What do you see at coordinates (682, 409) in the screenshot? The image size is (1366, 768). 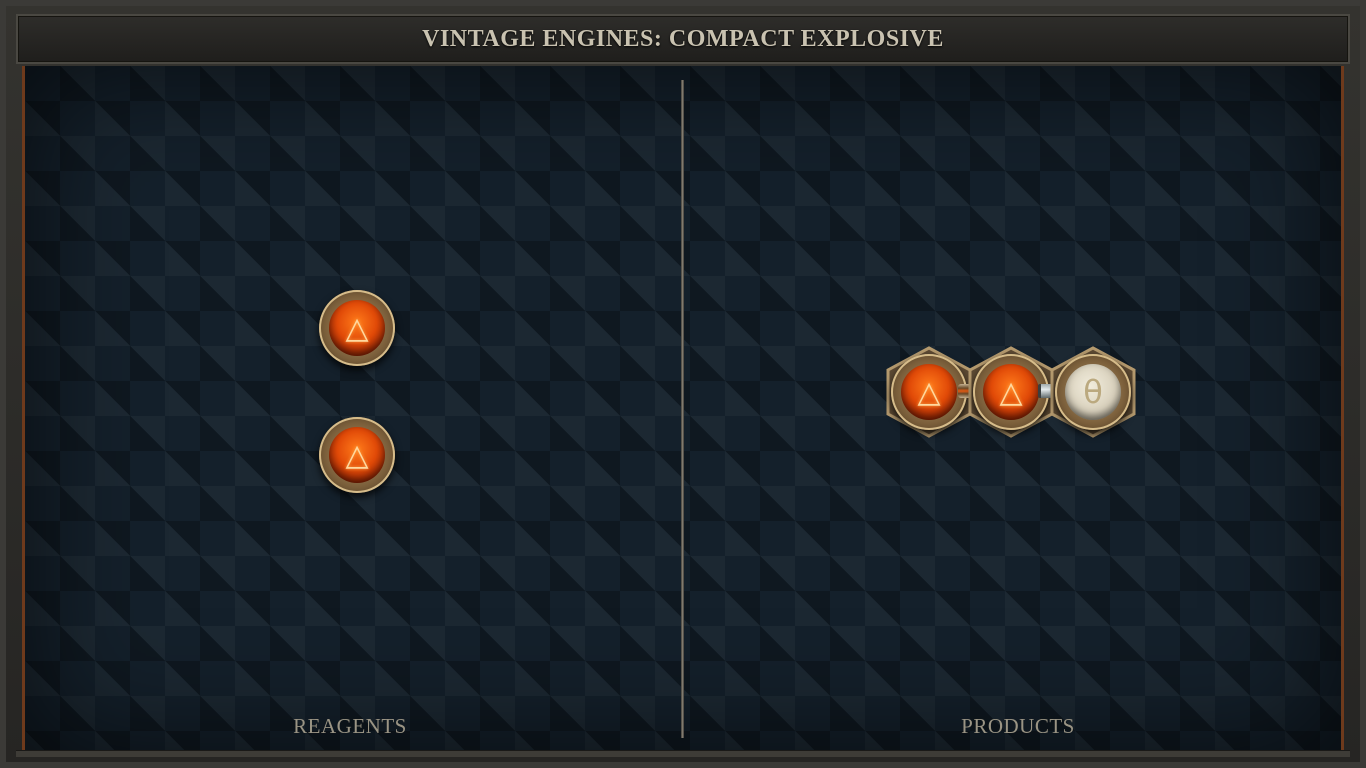 I see `panel-divider` at bounding box center [682, 409].